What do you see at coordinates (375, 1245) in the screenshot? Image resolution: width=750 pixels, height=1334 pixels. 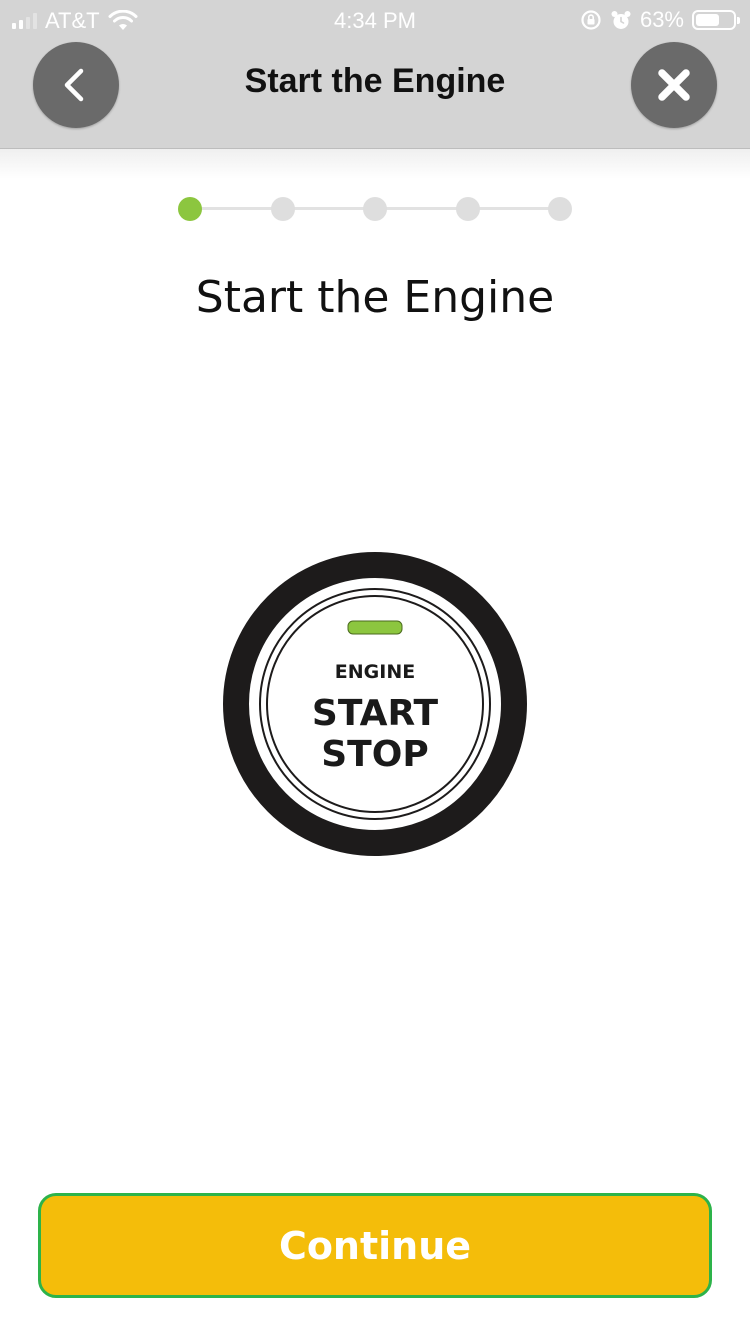 I see `continue-button: Continue` at bounding box center [375, 1245].